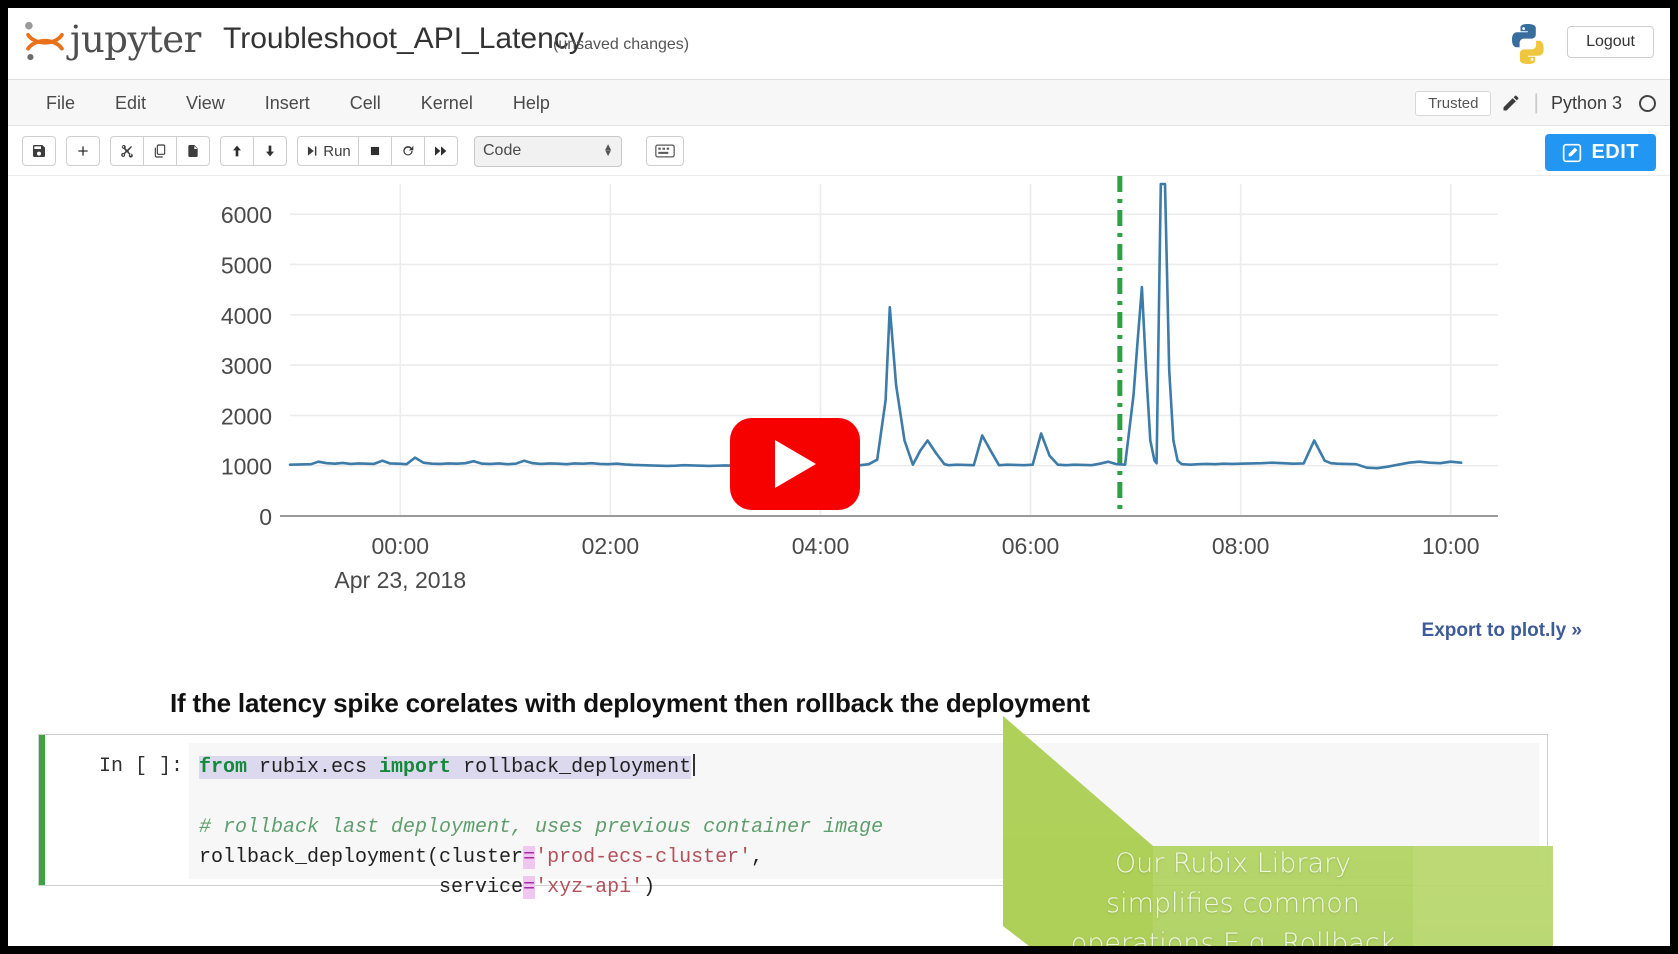 This screenshot has height=954, width=1678. Describe the element at coordinates (531, 103) in the screenshot. I see `menu-item-help: Help` at that location.